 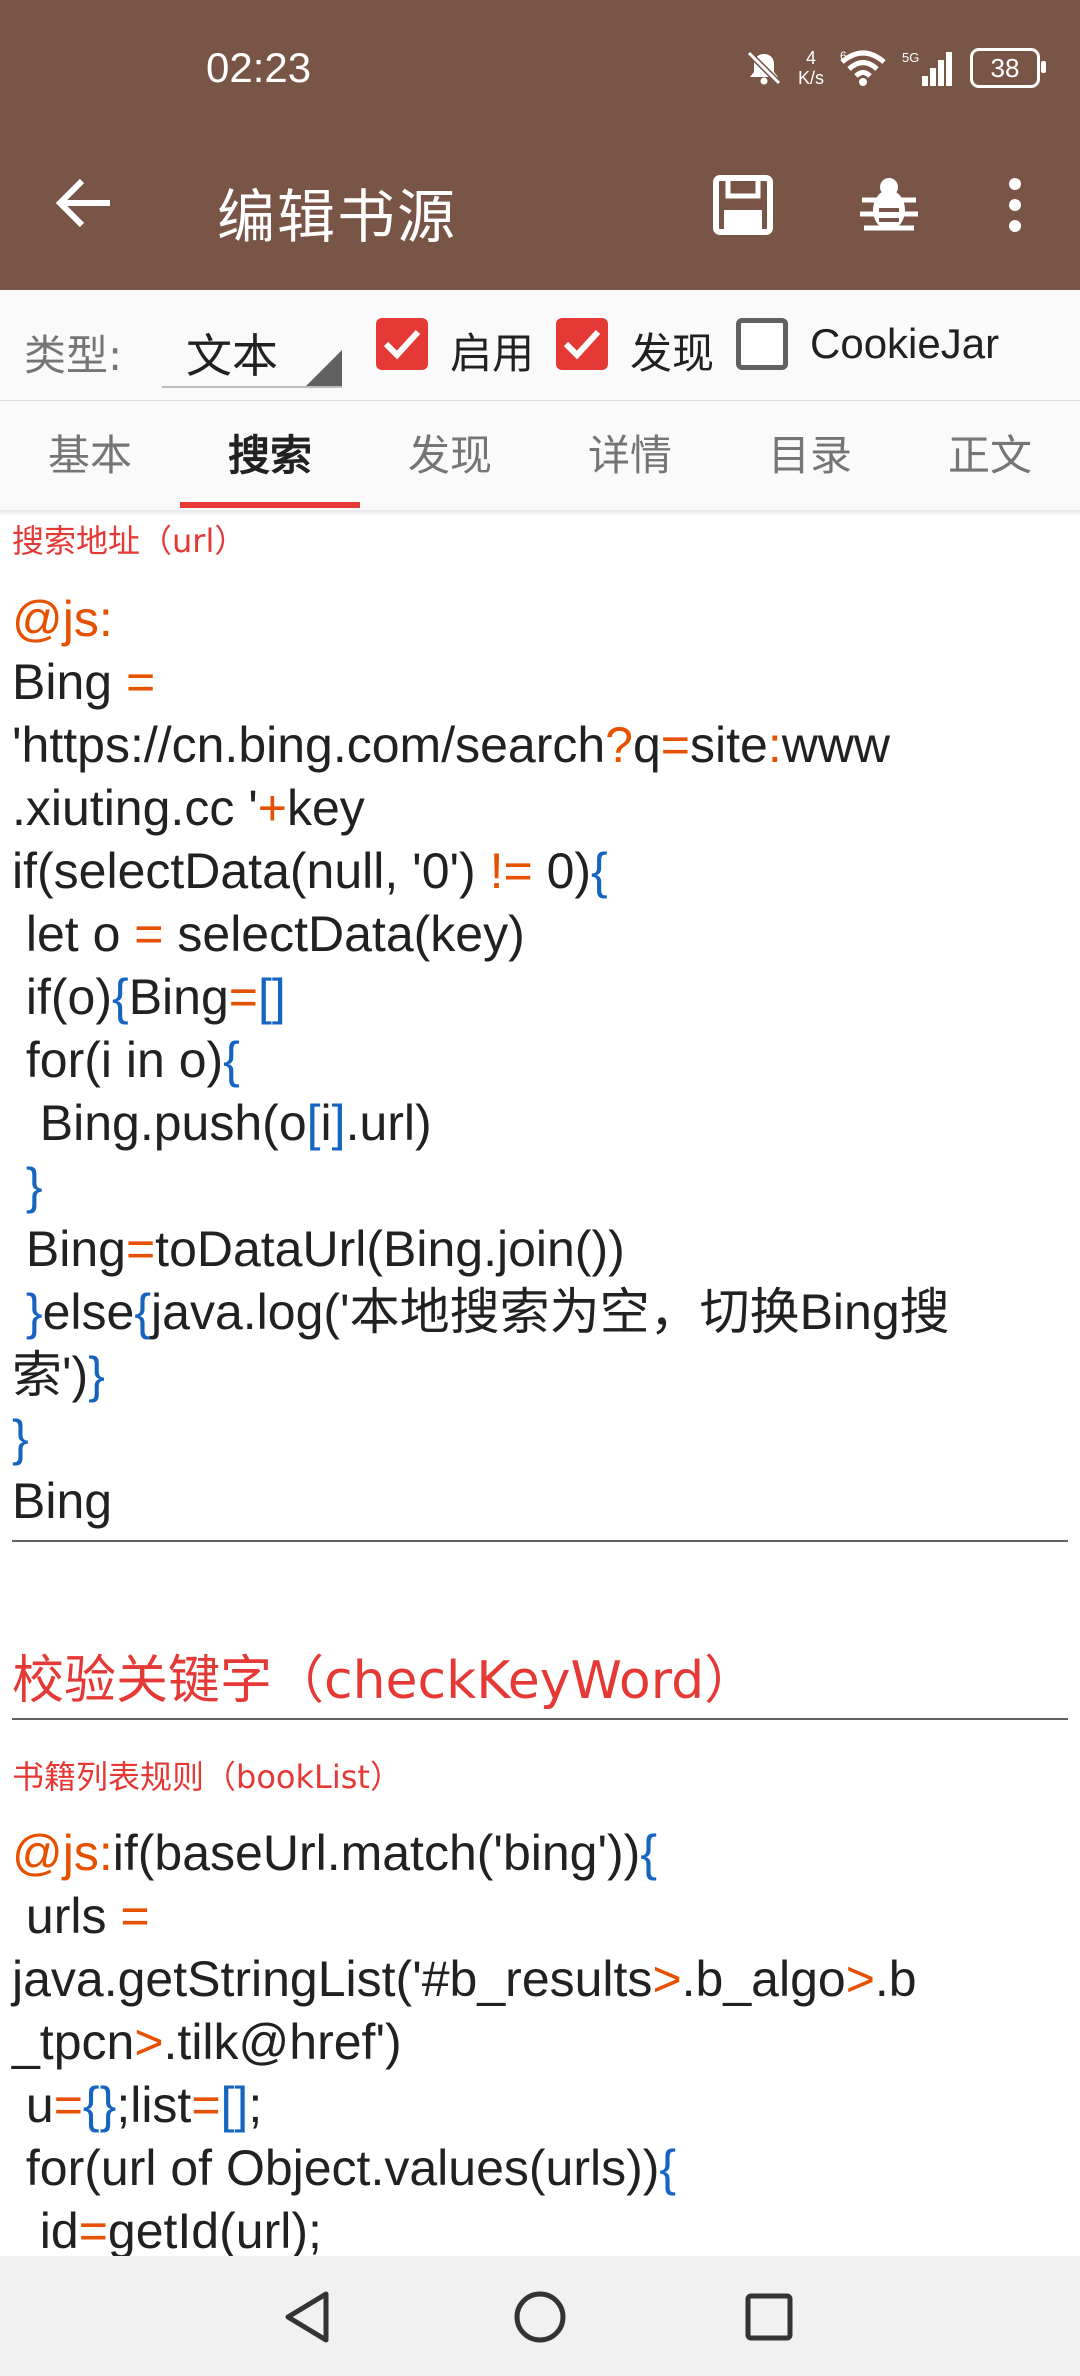 I want to click on battery-indicator: 38, so click(x=1008, y=68).